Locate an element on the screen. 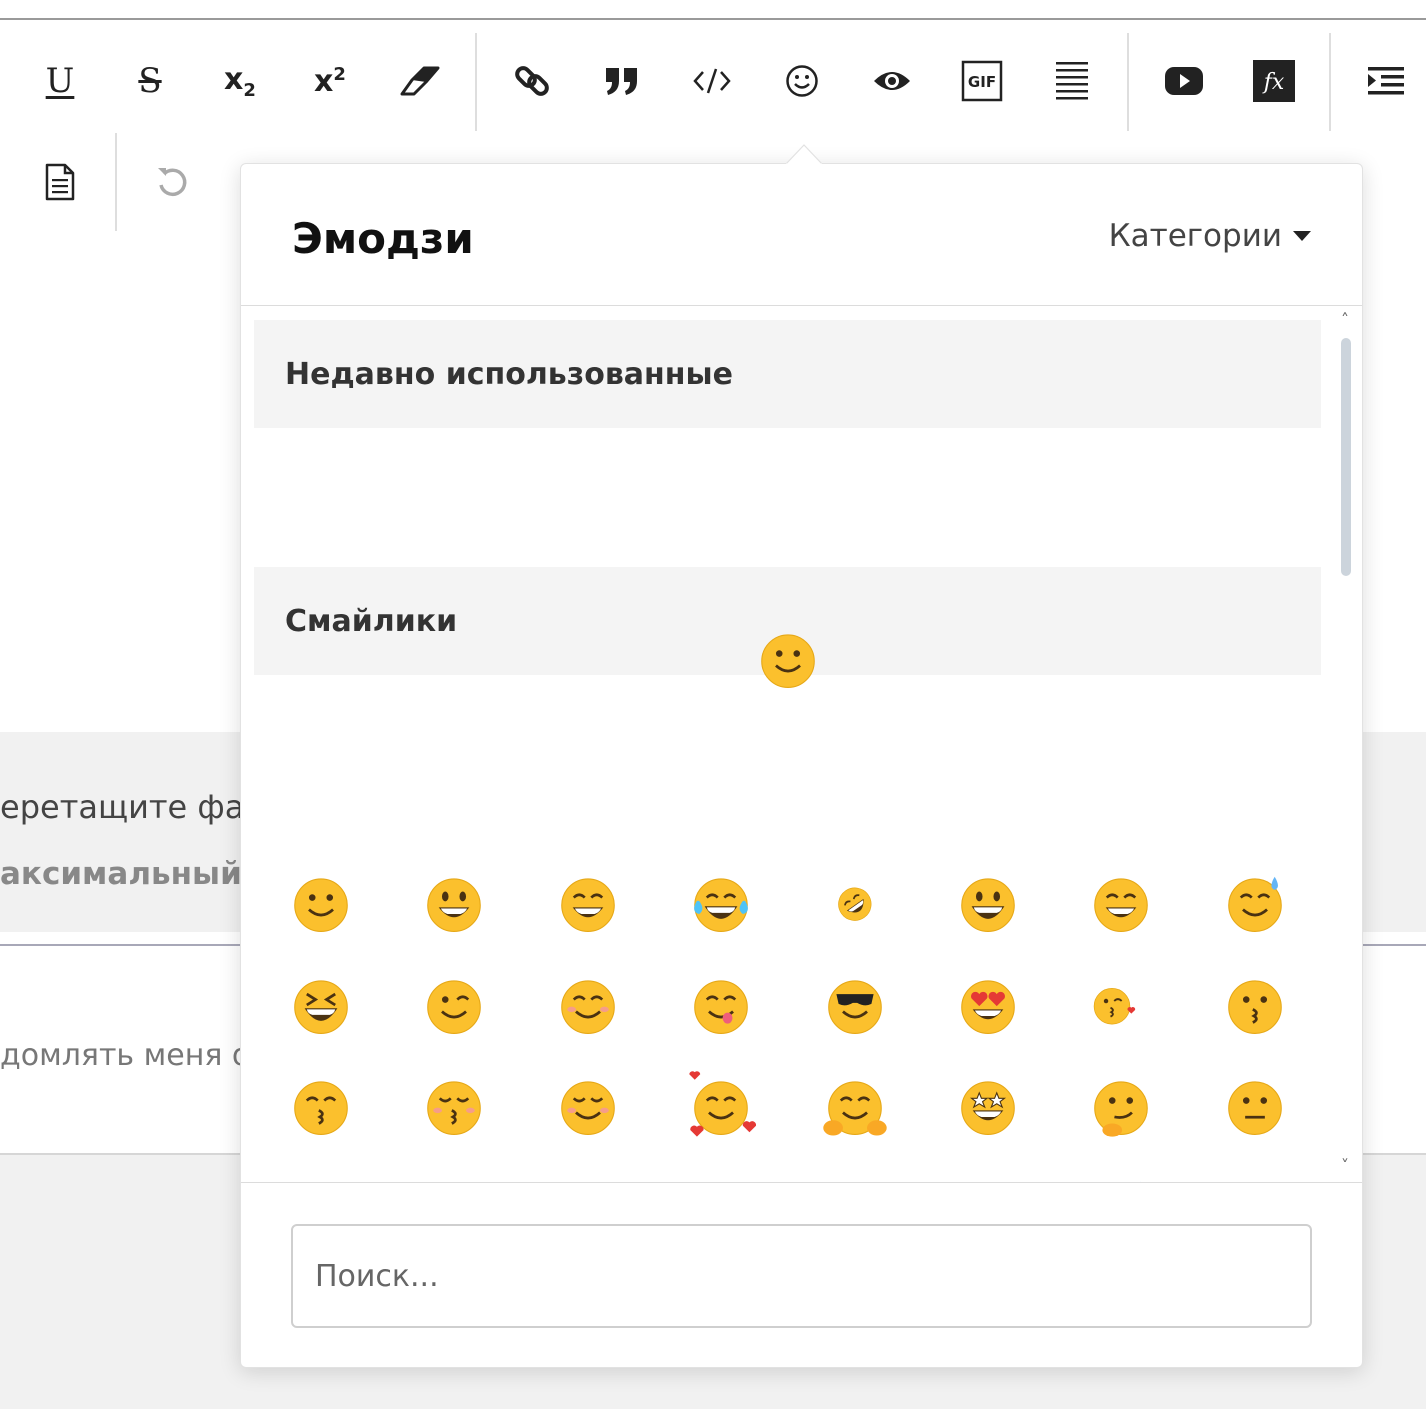 This screenshot has height=1409, width=1426. emoji-expressionless is located at coordinates (454, 1178).